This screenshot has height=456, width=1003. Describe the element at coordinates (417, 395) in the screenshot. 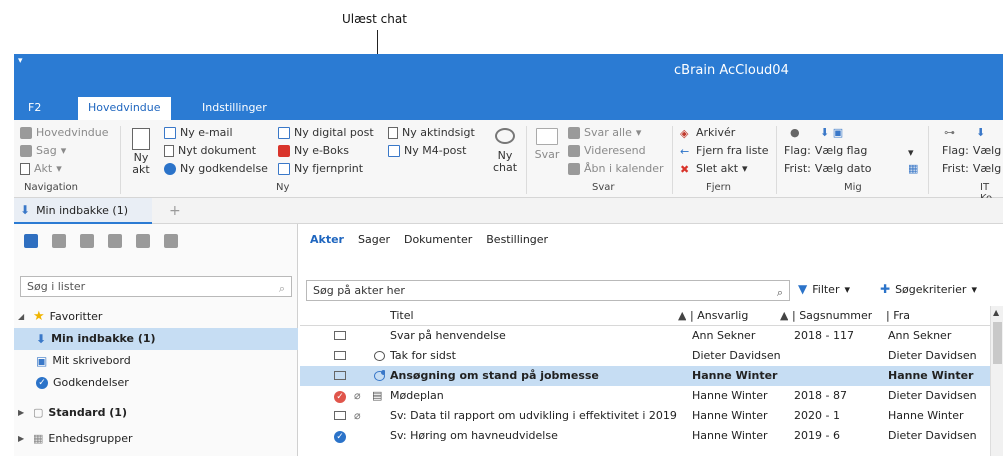

I see `cell-titel: Mødeplan` at that location.